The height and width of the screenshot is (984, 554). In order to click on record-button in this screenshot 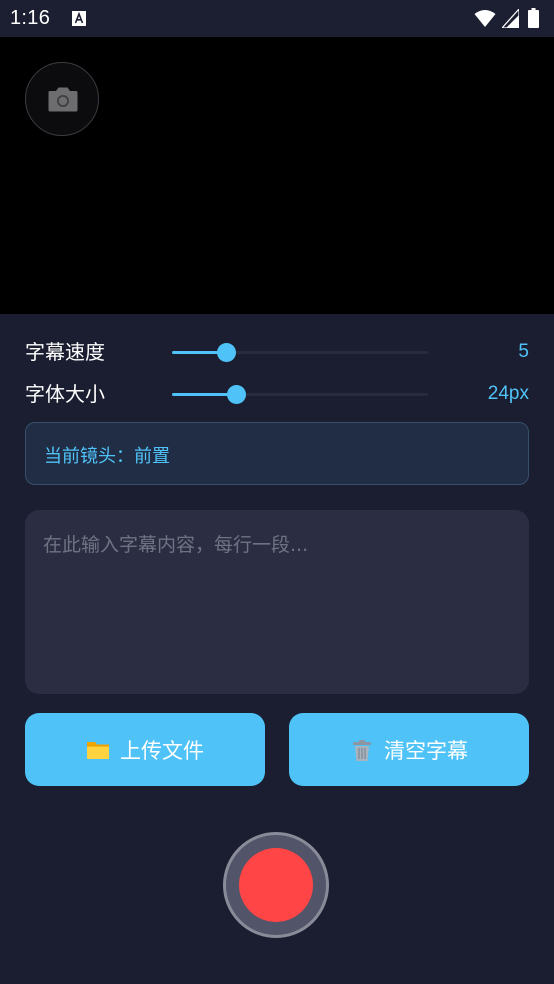, I will do `click(276, 885)`.